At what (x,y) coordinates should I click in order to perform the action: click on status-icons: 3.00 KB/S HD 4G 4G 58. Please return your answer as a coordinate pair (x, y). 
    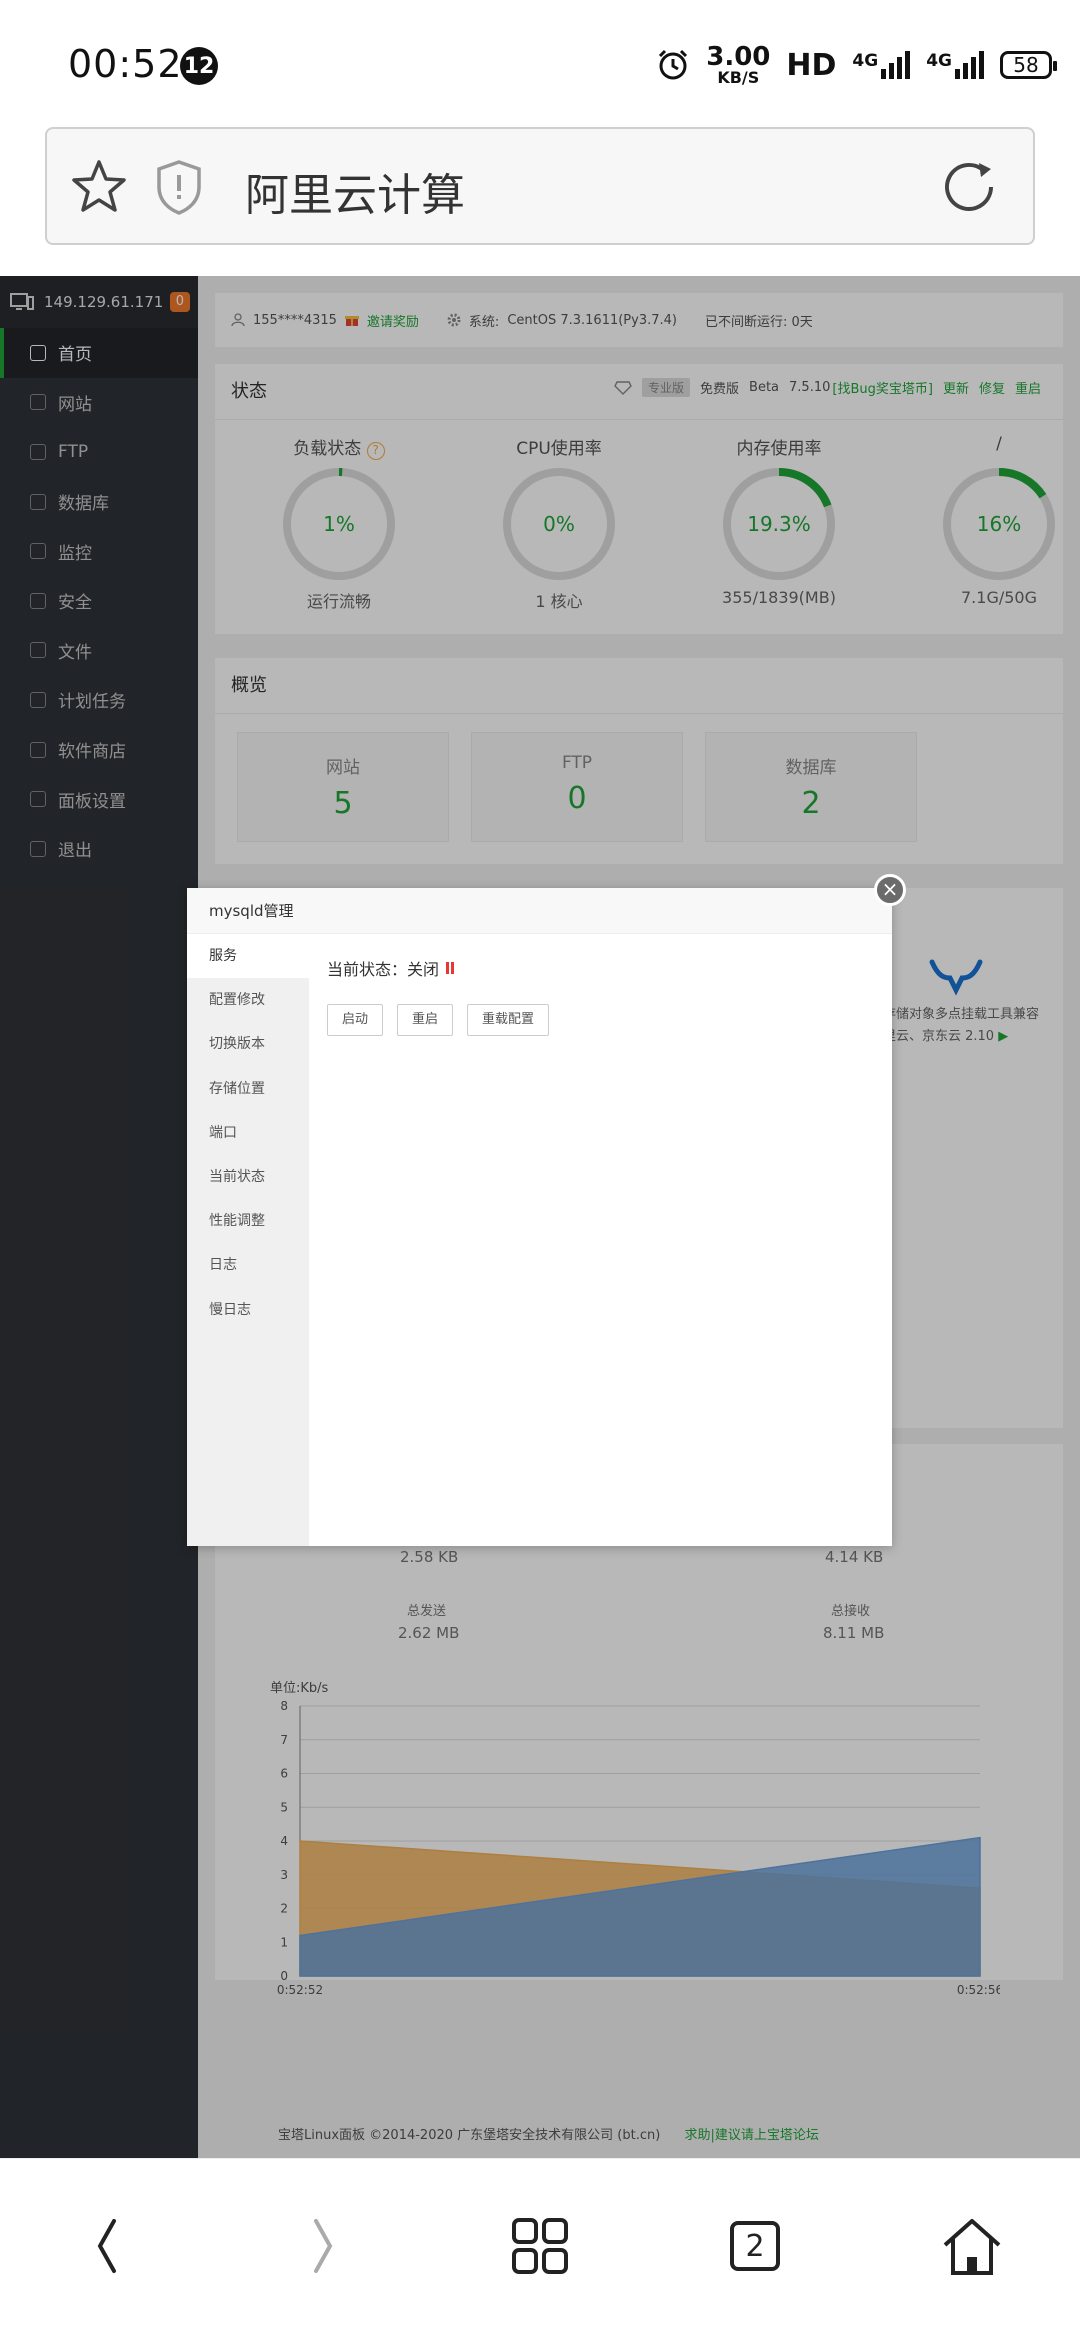
    Looking at the image, I should click on (856, 65).